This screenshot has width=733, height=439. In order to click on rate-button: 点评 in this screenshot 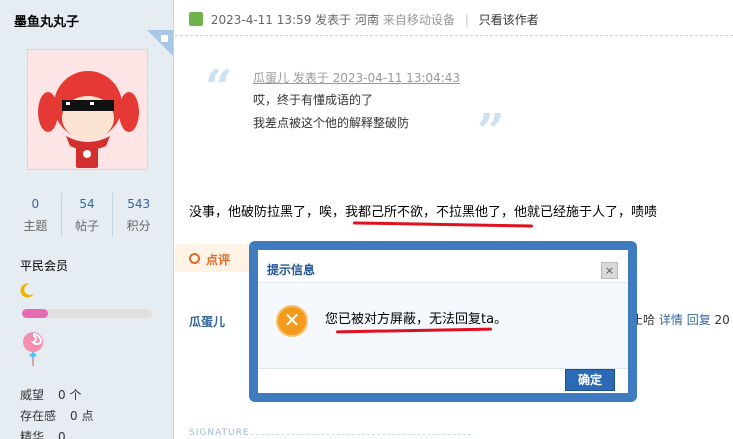, I will do `click(213, 258)`.